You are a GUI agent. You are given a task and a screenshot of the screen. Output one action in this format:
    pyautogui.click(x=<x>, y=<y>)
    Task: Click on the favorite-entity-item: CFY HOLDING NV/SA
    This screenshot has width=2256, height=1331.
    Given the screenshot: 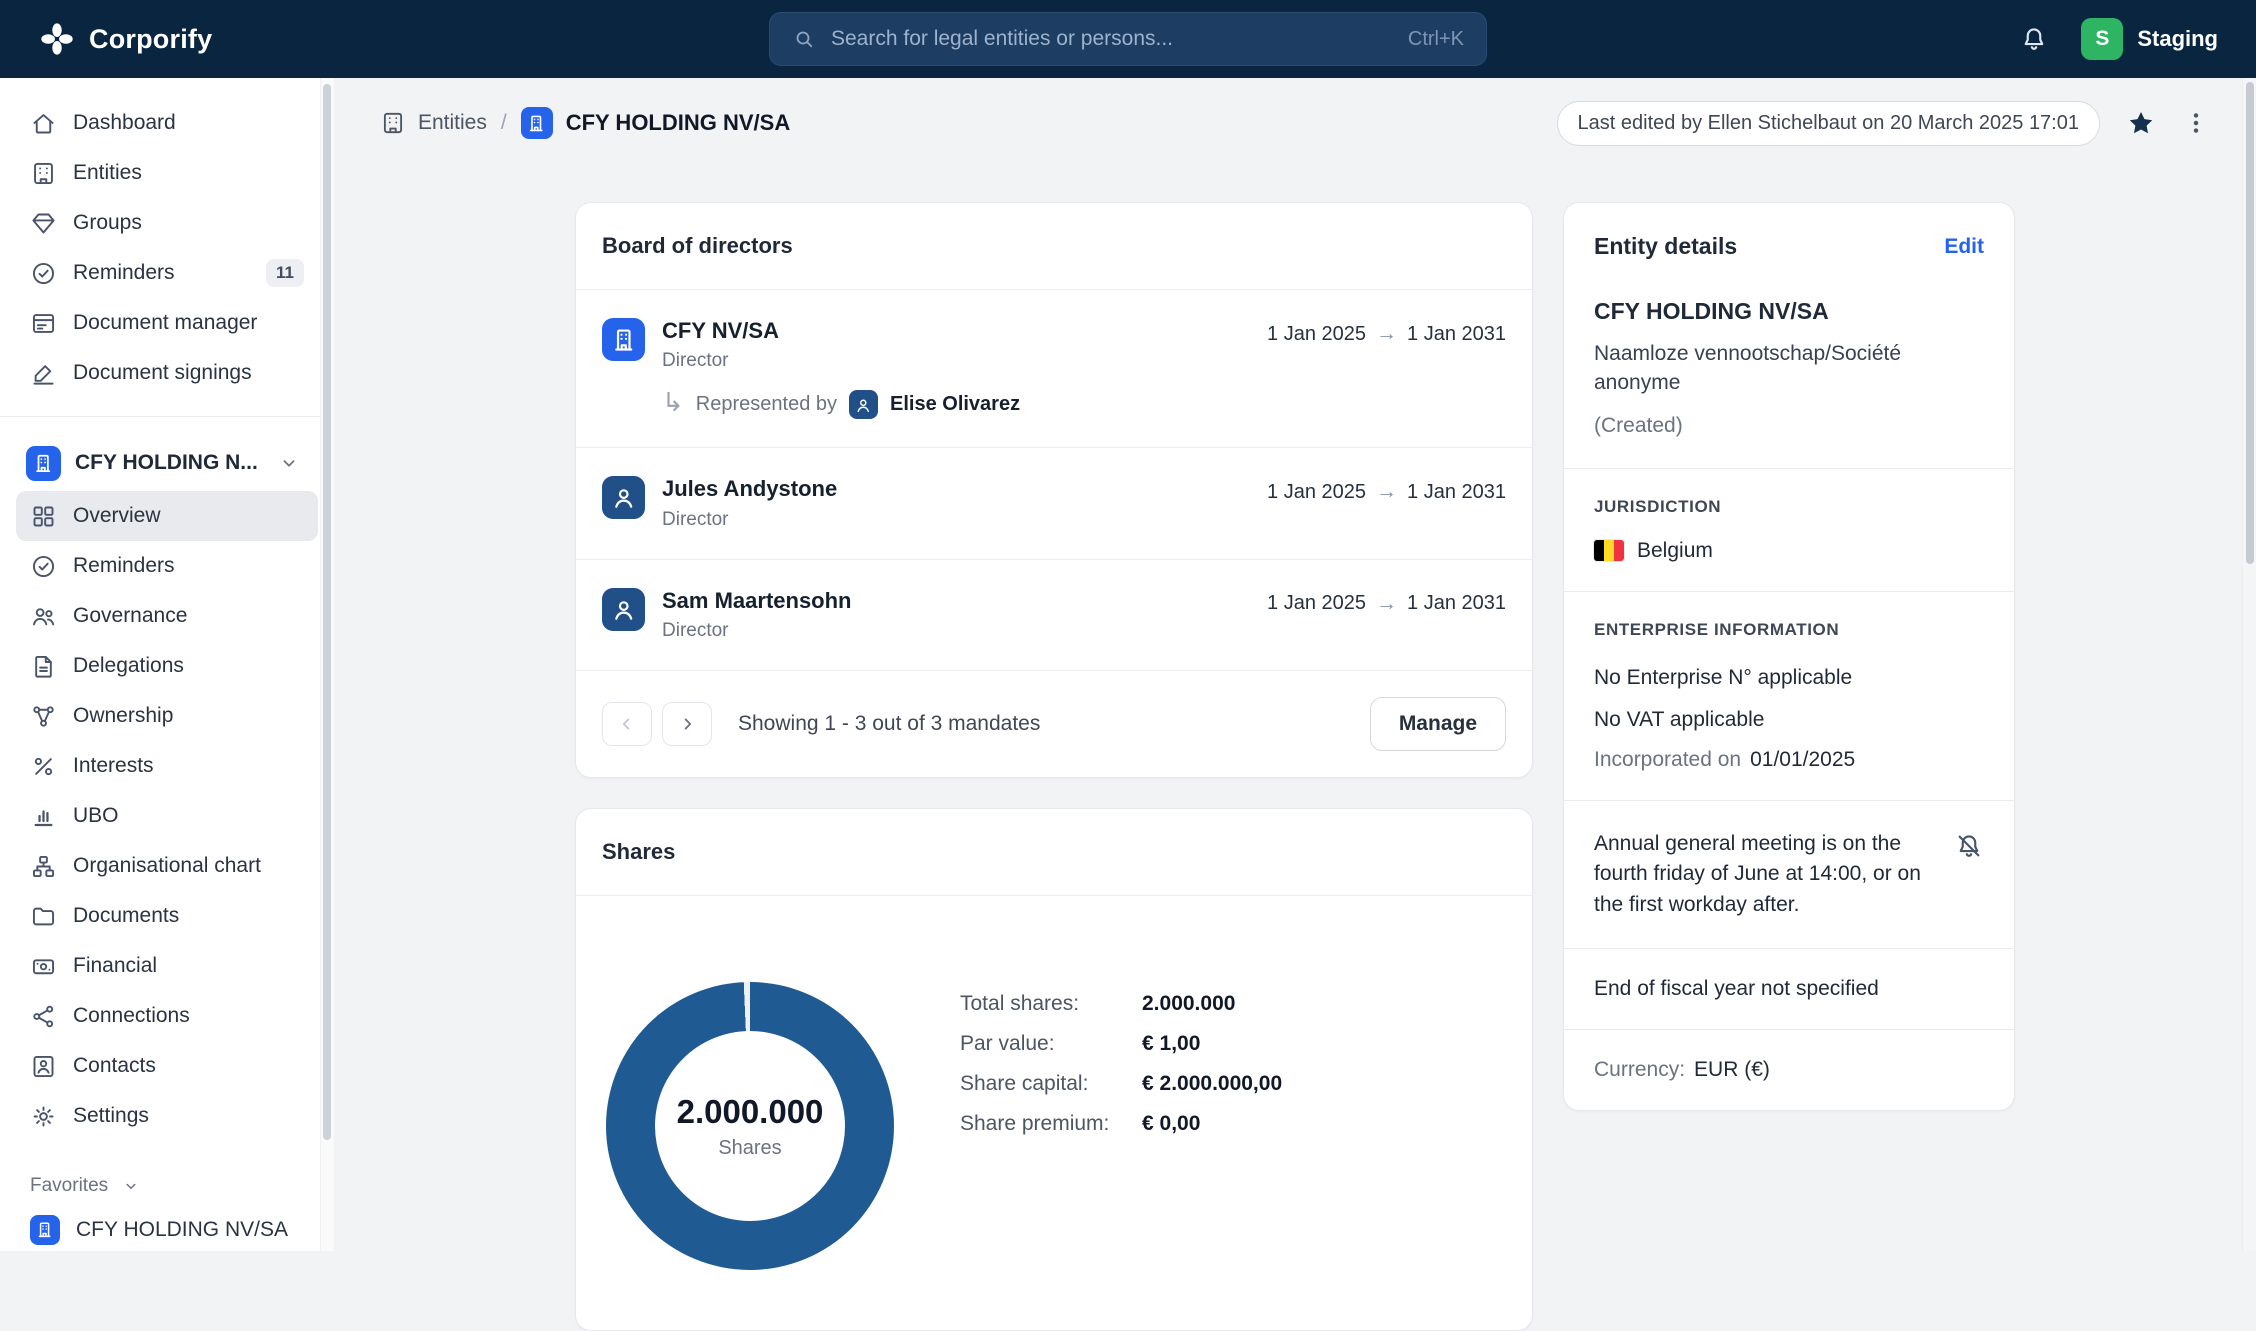 What is the action you would take?
    pyautogui.click(x=167, y=1228)
    